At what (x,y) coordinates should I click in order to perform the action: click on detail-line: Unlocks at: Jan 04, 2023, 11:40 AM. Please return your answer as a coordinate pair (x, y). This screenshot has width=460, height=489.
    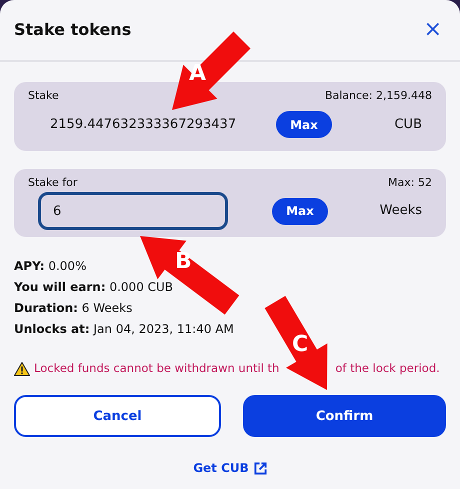
    Looking at the image, I should click on (124, 329).